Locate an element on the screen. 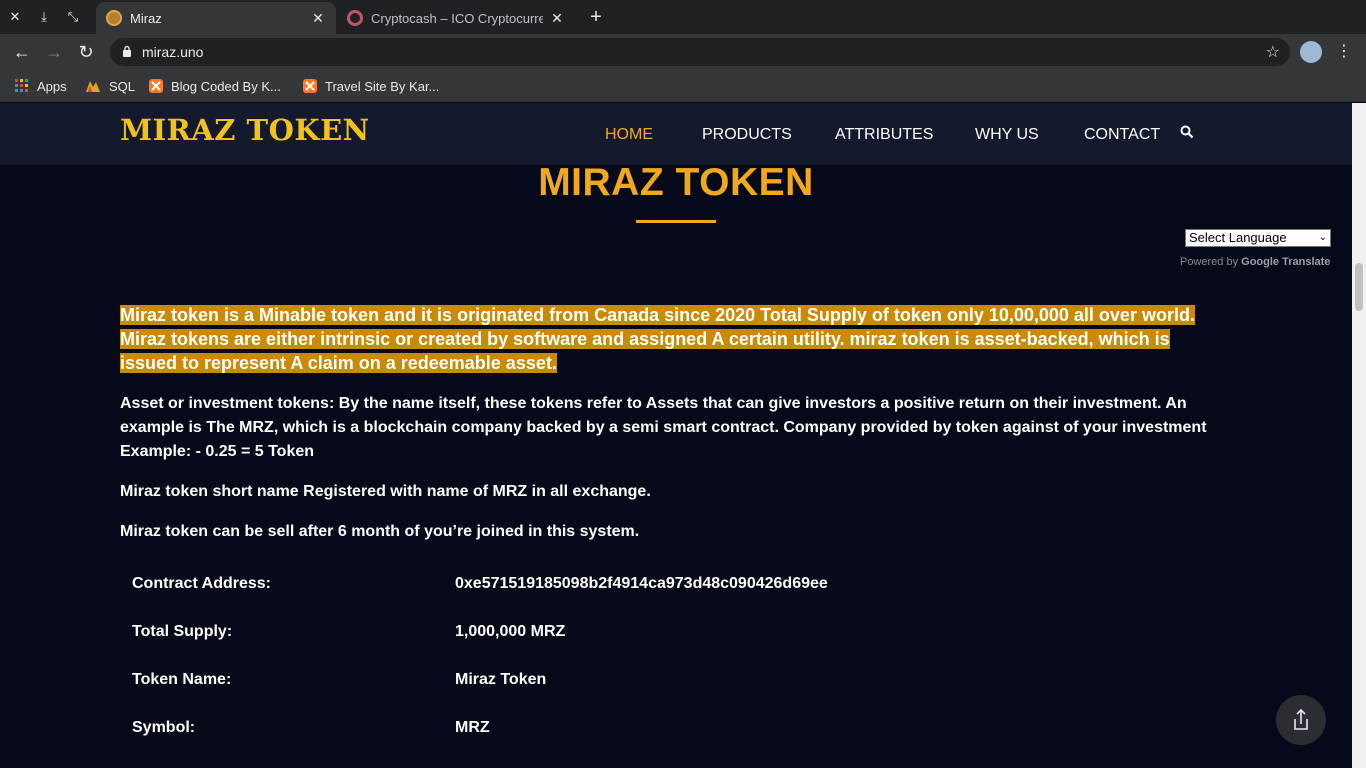  page-scrollbar is located at coordinates (1359, 435).